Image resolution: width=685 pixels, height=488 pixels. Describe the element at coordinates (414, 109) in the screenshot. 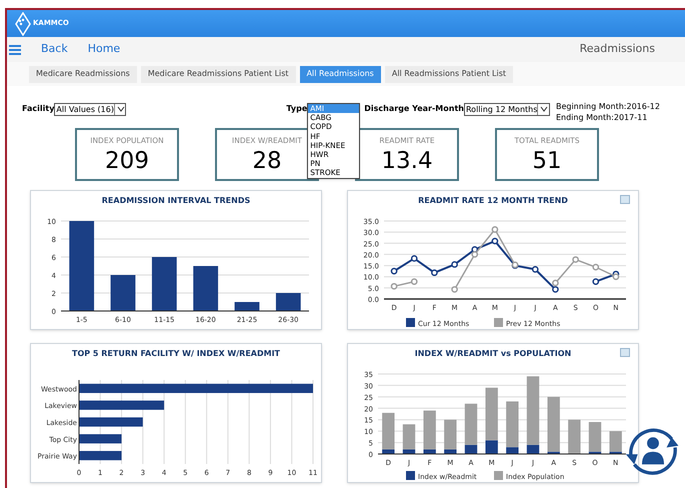

I see `filter-label: Discharge Year-Month` at that location.